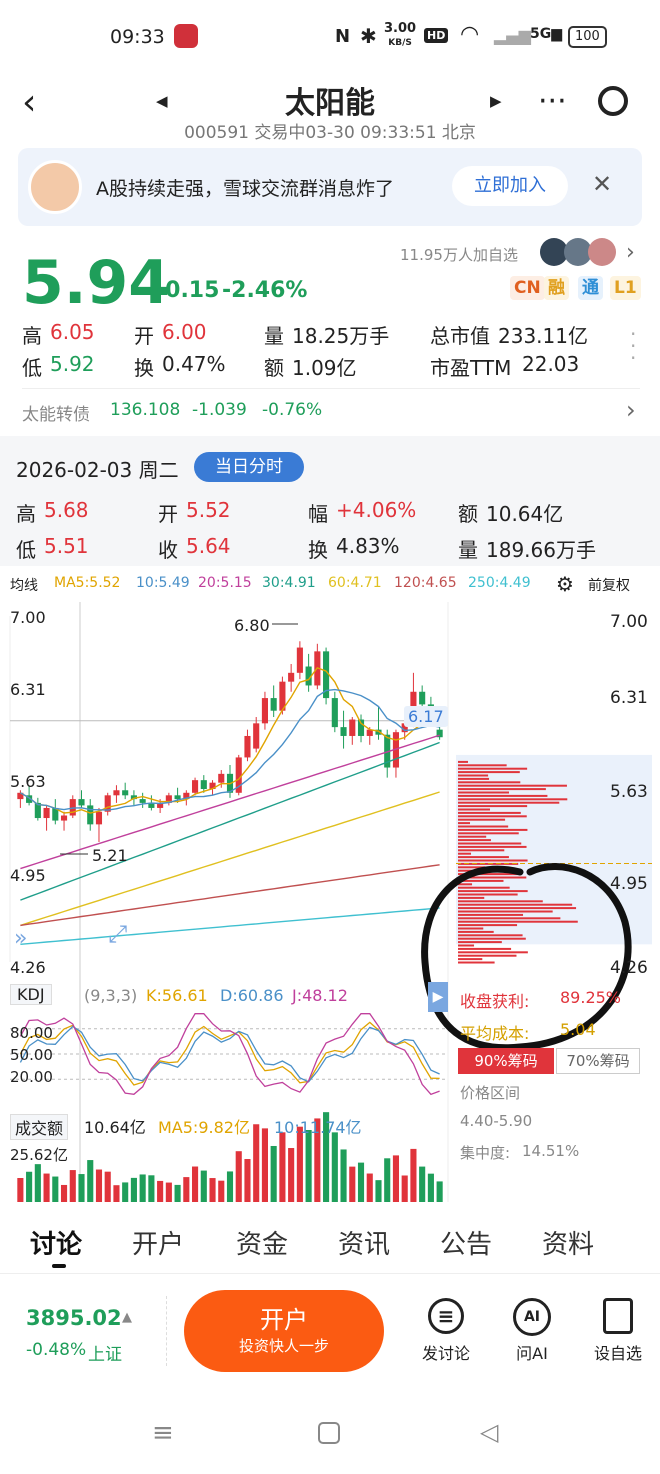 Image resolution: width=660 pixels, height=1474 pixels. What do you see at coordinates (144, 336) in the screenshot?
I see `open-label: 开` at bounding box center [144, 336].